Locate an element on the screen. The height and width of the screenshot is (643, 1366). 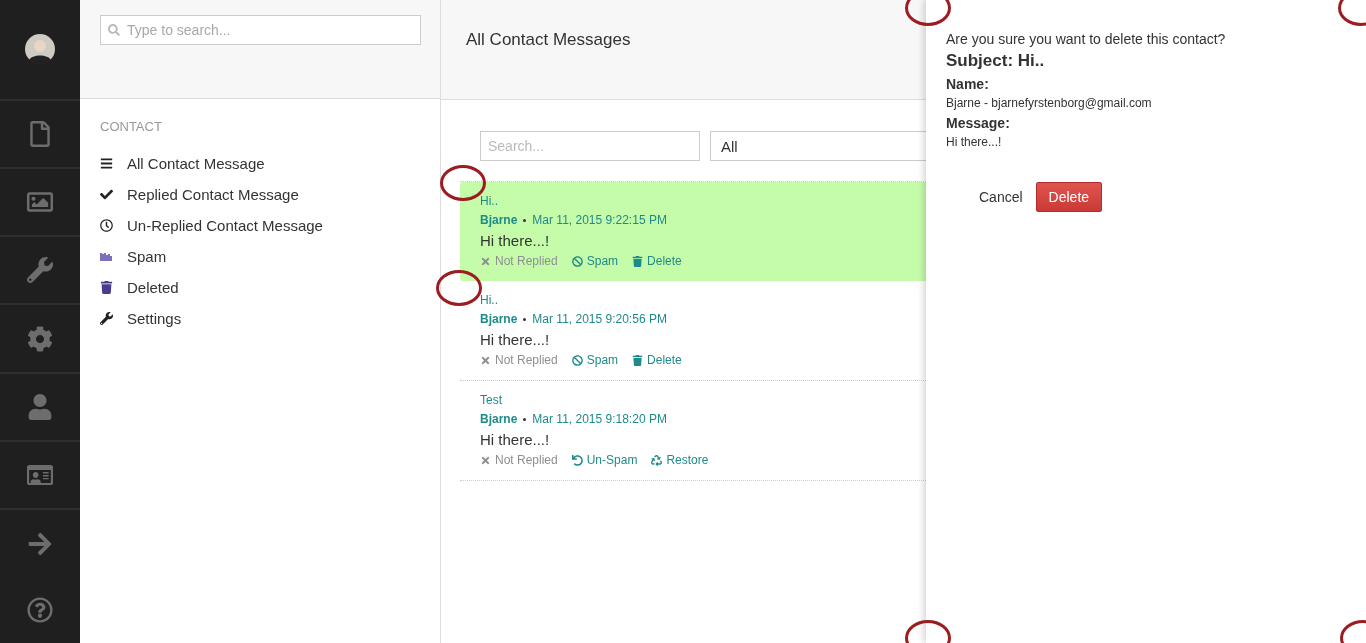
name-value: Bjarne - bjarnefyrstenborg@gmail.com is located at coordinates (1049, 103).